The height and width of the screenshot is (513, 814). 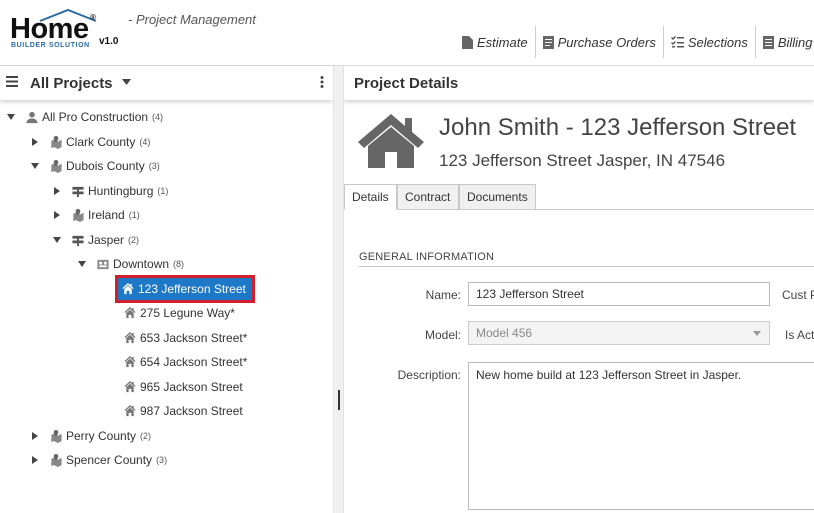 I want to click on projects-panel-header: All Projects, so click(x=166, y=83).